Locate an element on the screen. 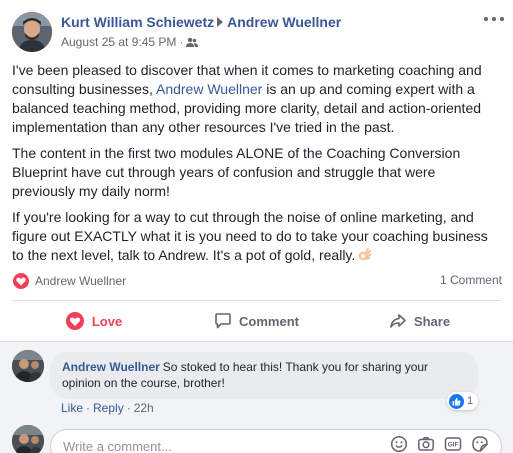 This screenshot has height=453, width=513. reactor-name: Andrew Wuellner is located at coordinates (81, 281).